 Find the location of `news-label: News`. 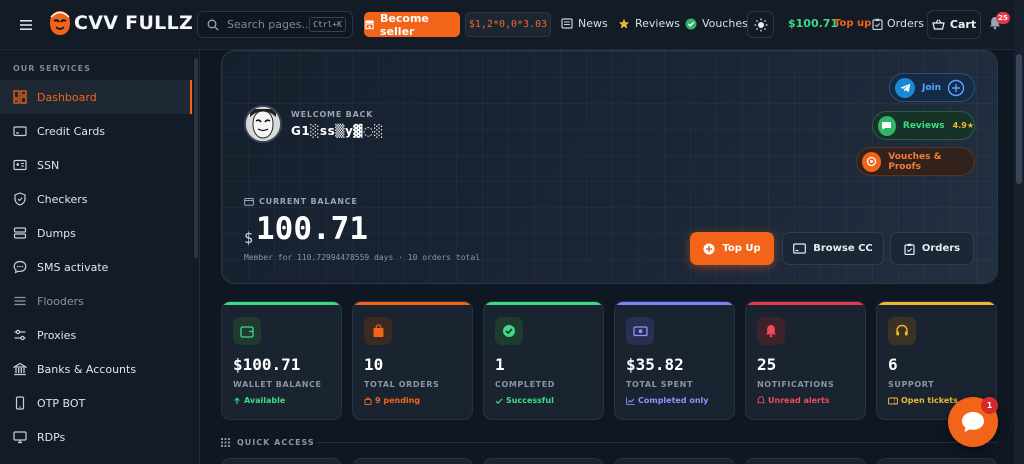

news-label: News is located at coordinates (593, 23).